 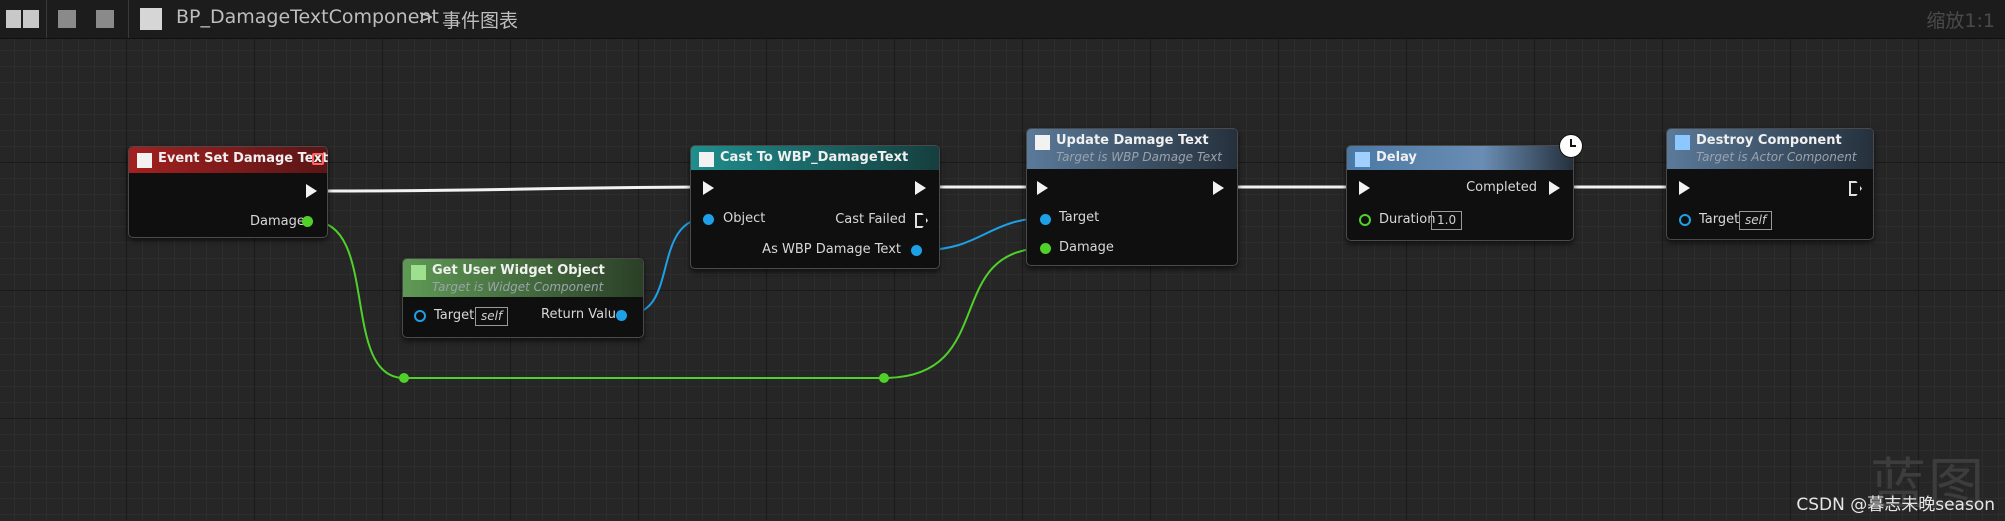 What do you see at coordinates (243, 158) in the screenshot?
I see `node-title: Event Set Damage Text` at bounding box center [243, 158].